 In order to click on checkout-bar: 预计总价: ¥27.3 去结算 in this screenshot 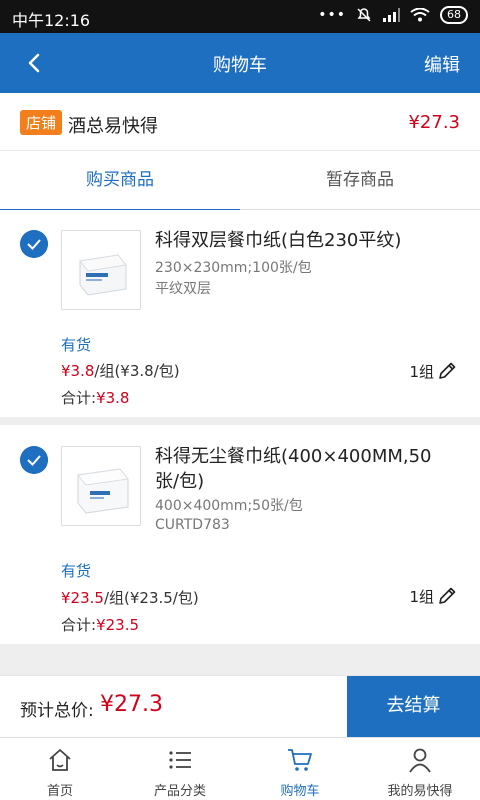, I will do `click(240, 706)`.